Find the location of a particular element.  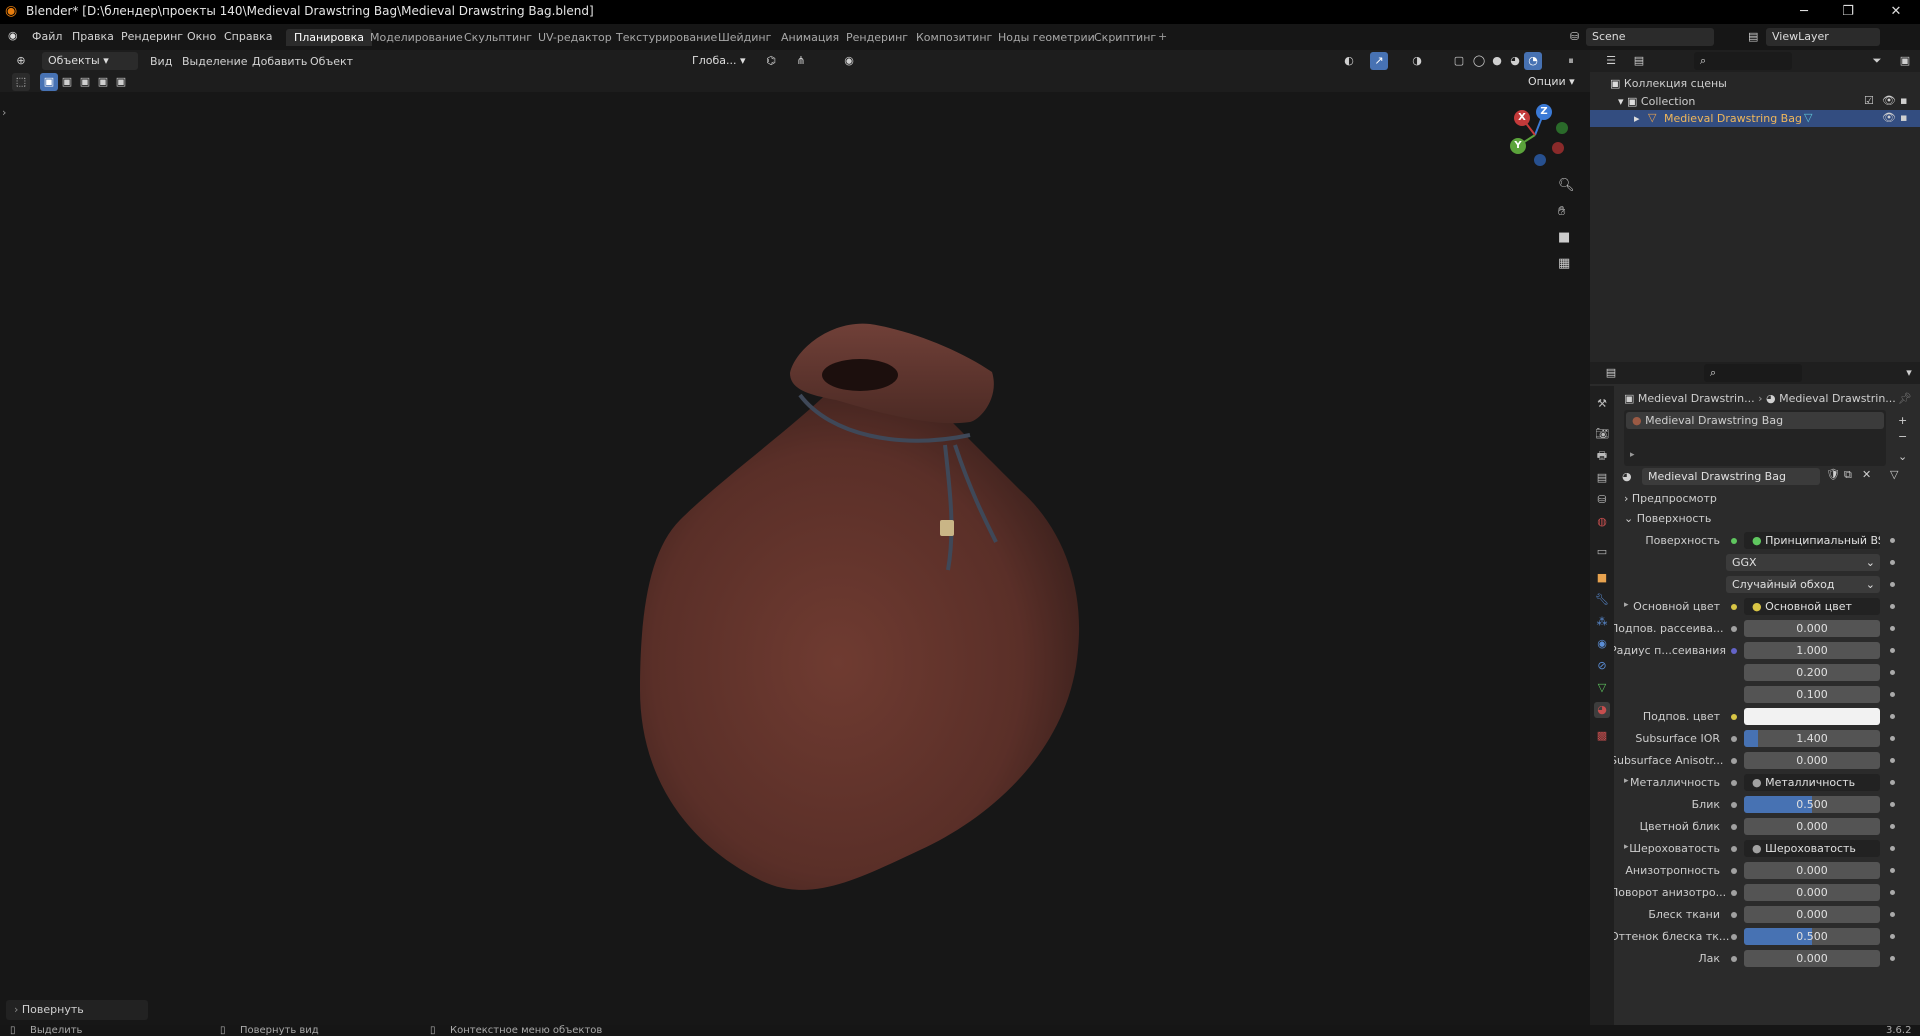

texture-tab-icon: ▩ is located at coordinates (1602, 736).